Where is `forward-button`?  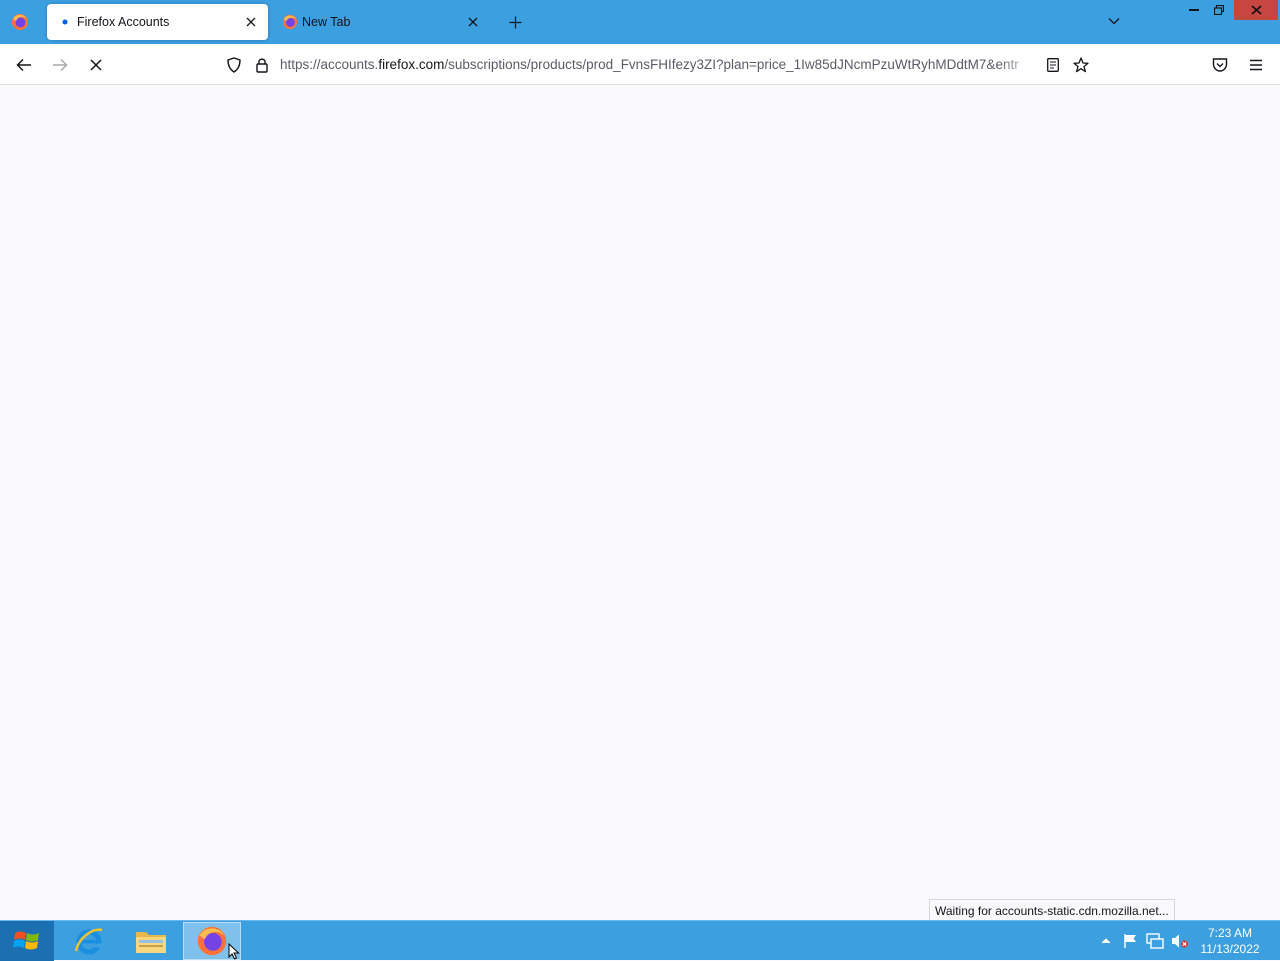
forward-button is located at coordinates (60, 65).